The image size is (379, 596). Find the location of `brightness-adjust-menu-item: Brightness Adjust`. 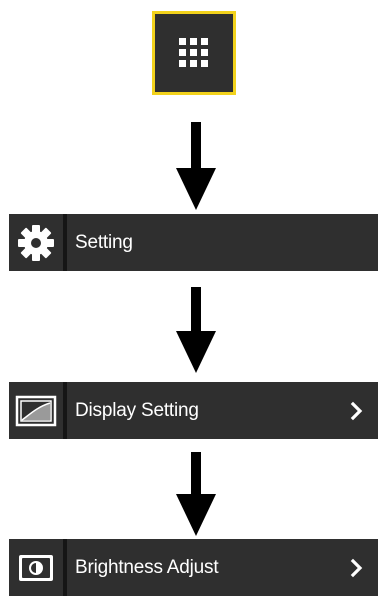

brightness-adjust-menu-item: Brightness Adjust is located at coordinates (193, 567).